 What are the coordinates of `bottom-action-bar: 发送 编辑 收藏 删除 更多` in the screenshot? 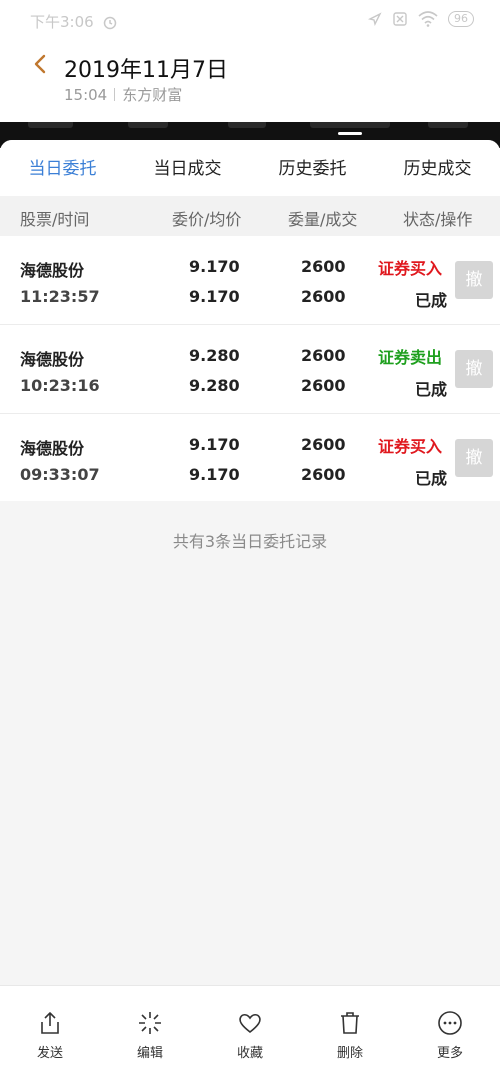 It's located at (250, 1034).